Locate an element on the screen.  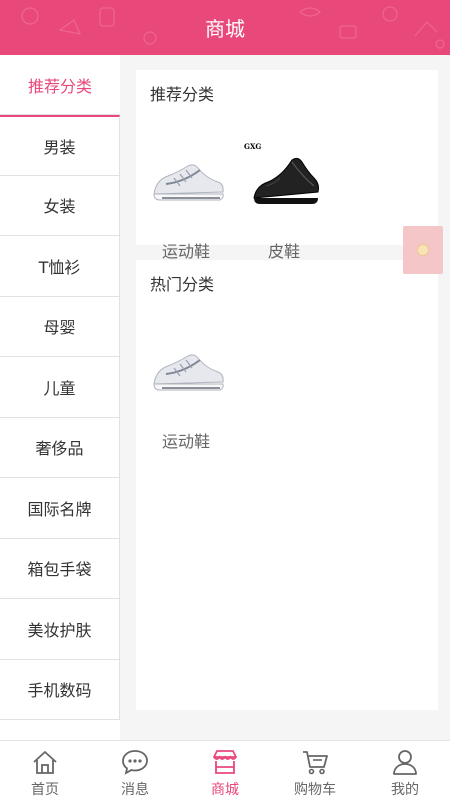
sidebar-item-womenswear: 女装 is located at coordinates (60, 205).